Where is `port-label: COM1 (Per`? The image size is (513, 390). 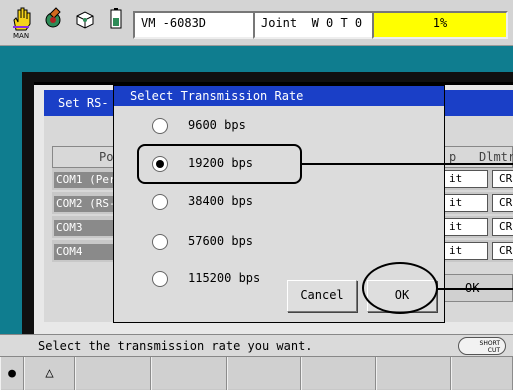
port-label: COM1 (Per is located at coordinates (88, 180).